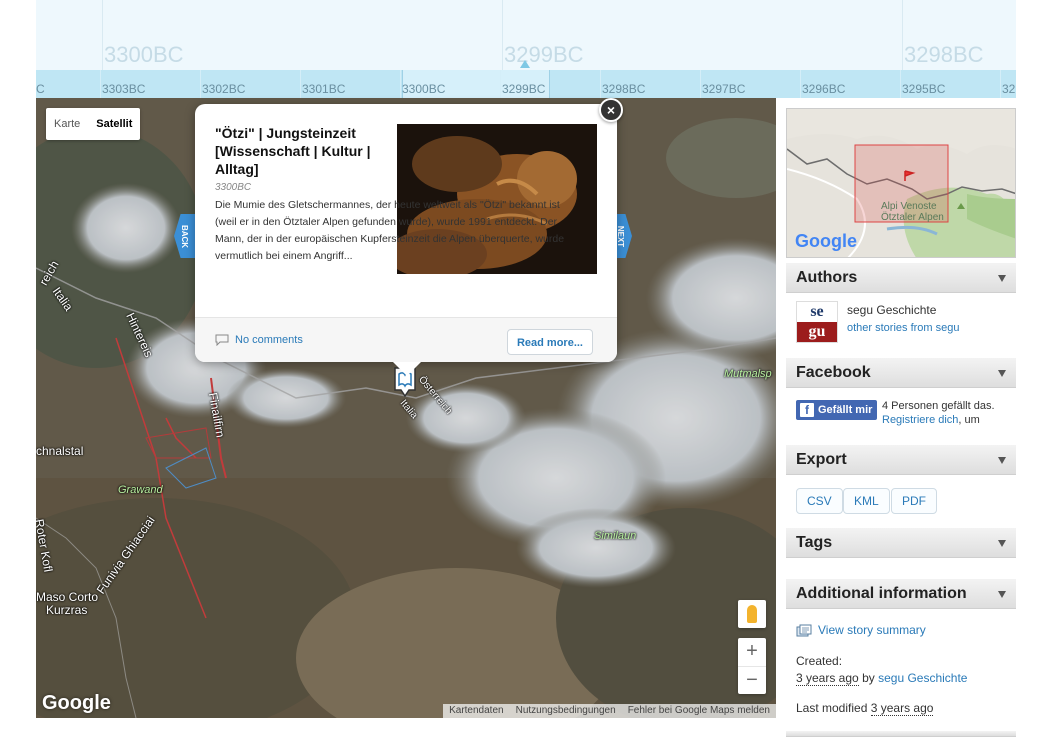 The width and height of the screenshot is (1061, 737). Describe the element at coordinates (1009, 89) in the screenshot. I see `timeline-minor-label: 32` at that location.